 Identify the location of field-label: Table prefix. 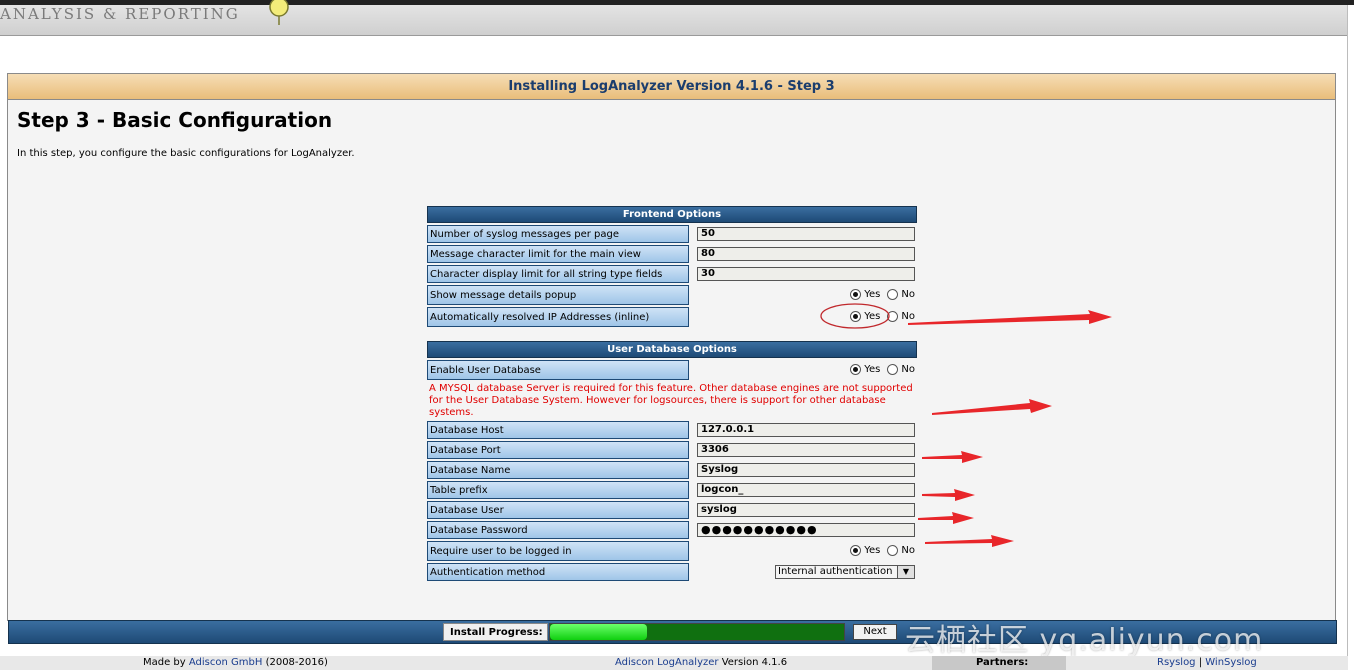
(558, 490).